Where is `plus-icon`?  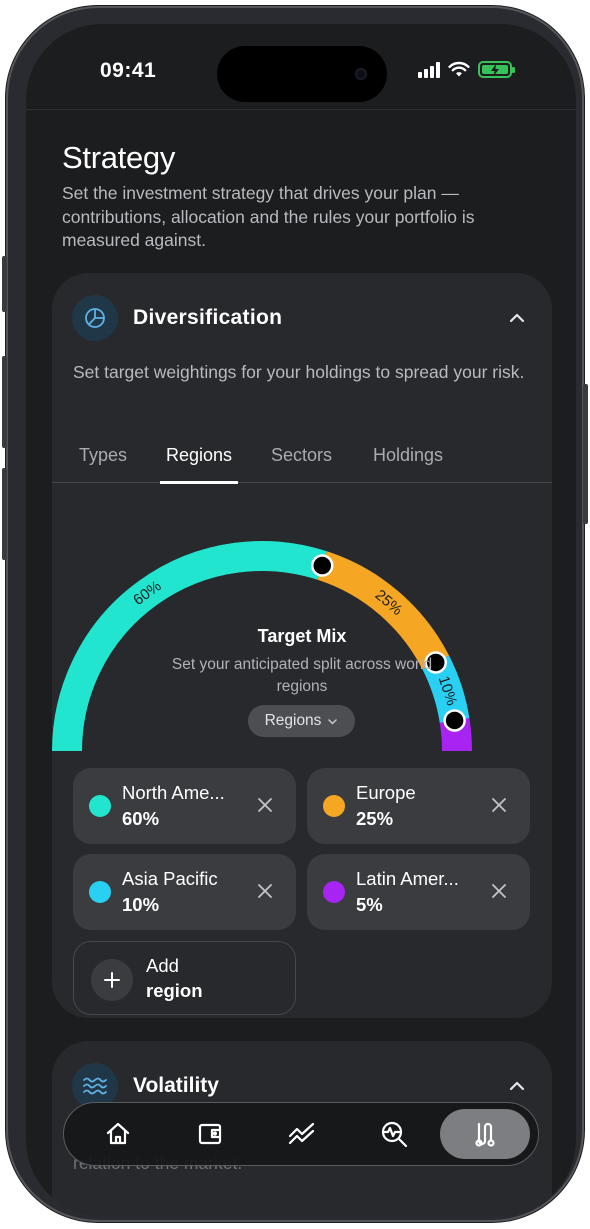
plus-icon is located at coordinates (112, 980).